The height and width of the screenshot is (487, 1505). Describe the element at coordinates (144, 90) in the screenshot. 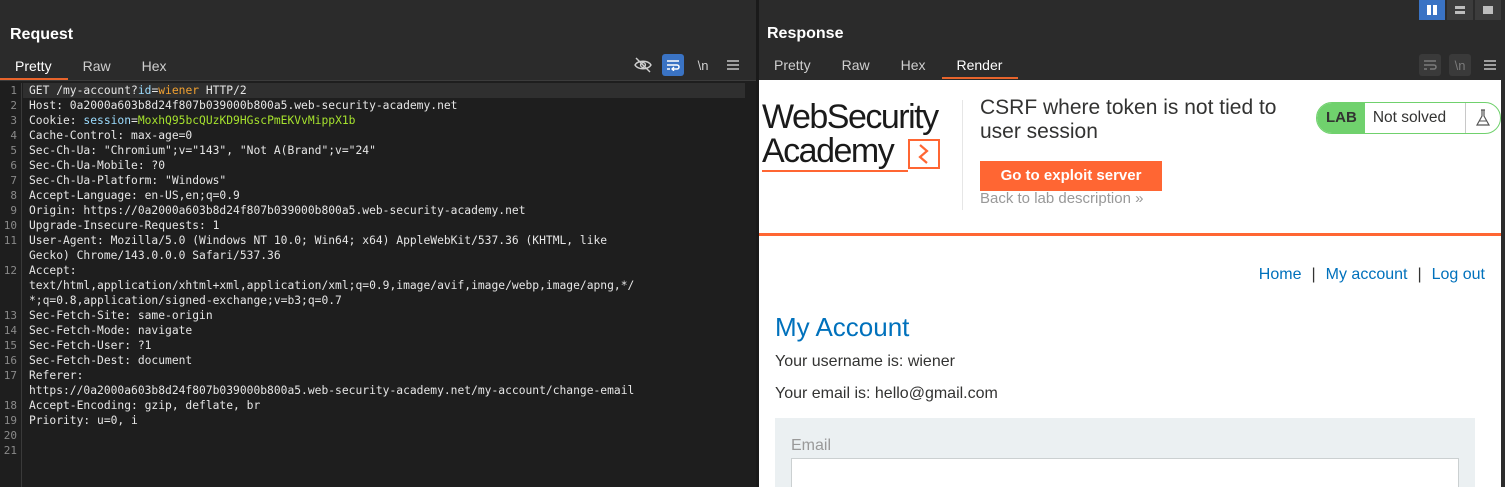

I see `param-key: id` at that location.